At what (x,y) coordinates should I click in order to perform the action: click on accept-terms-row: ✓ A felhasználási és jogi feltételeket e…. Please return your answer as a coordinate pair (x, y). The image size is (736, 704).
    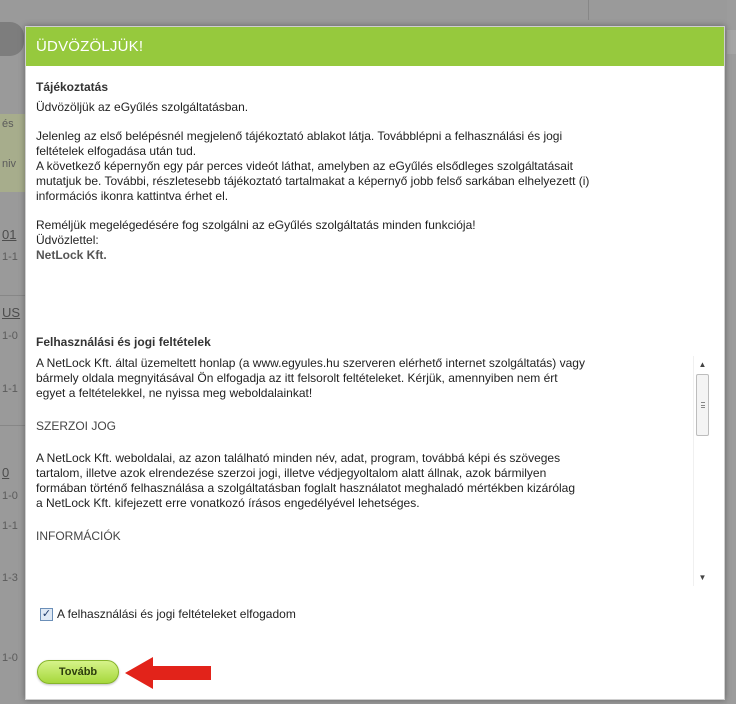
    Looking at the image, I should click on (168, 614).